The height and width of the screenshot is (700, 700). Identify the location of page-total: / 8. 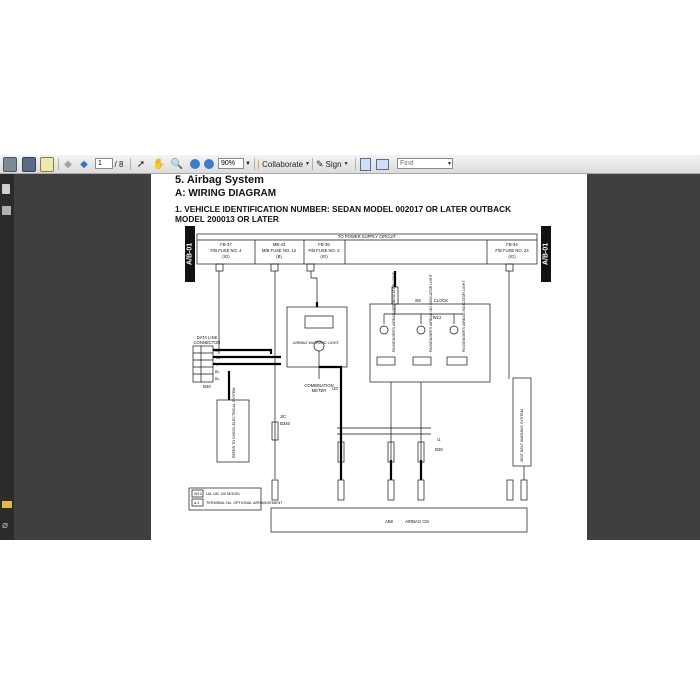
(119, 164).